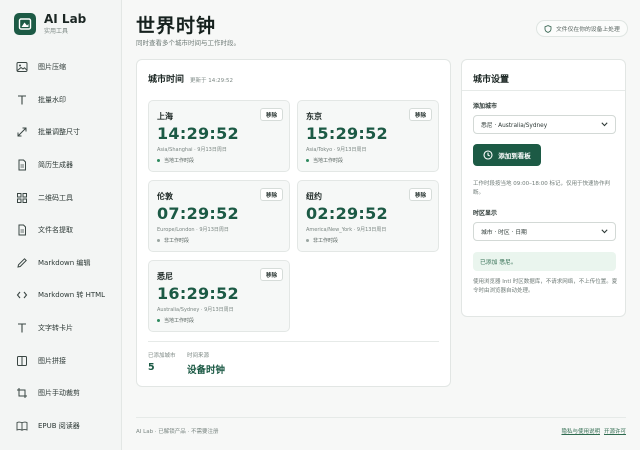  I want to click on sidebar-item-label: Markdown 编辑, so click(64, 262).